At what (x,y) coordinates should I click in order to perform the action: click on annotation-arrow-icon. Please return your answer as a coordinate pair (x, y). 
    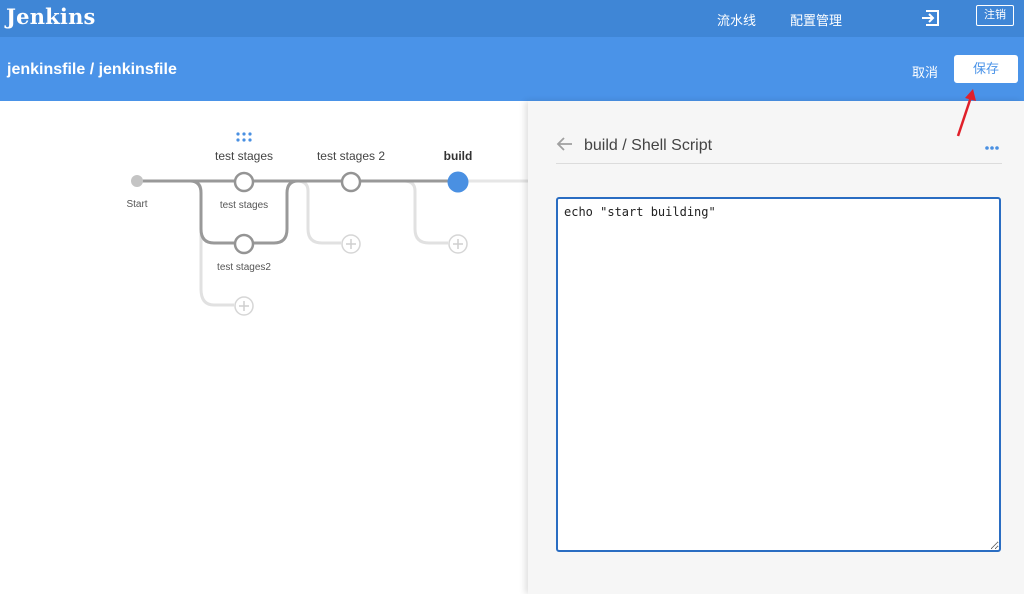
    Looking at the image, I should click on (966, 113).